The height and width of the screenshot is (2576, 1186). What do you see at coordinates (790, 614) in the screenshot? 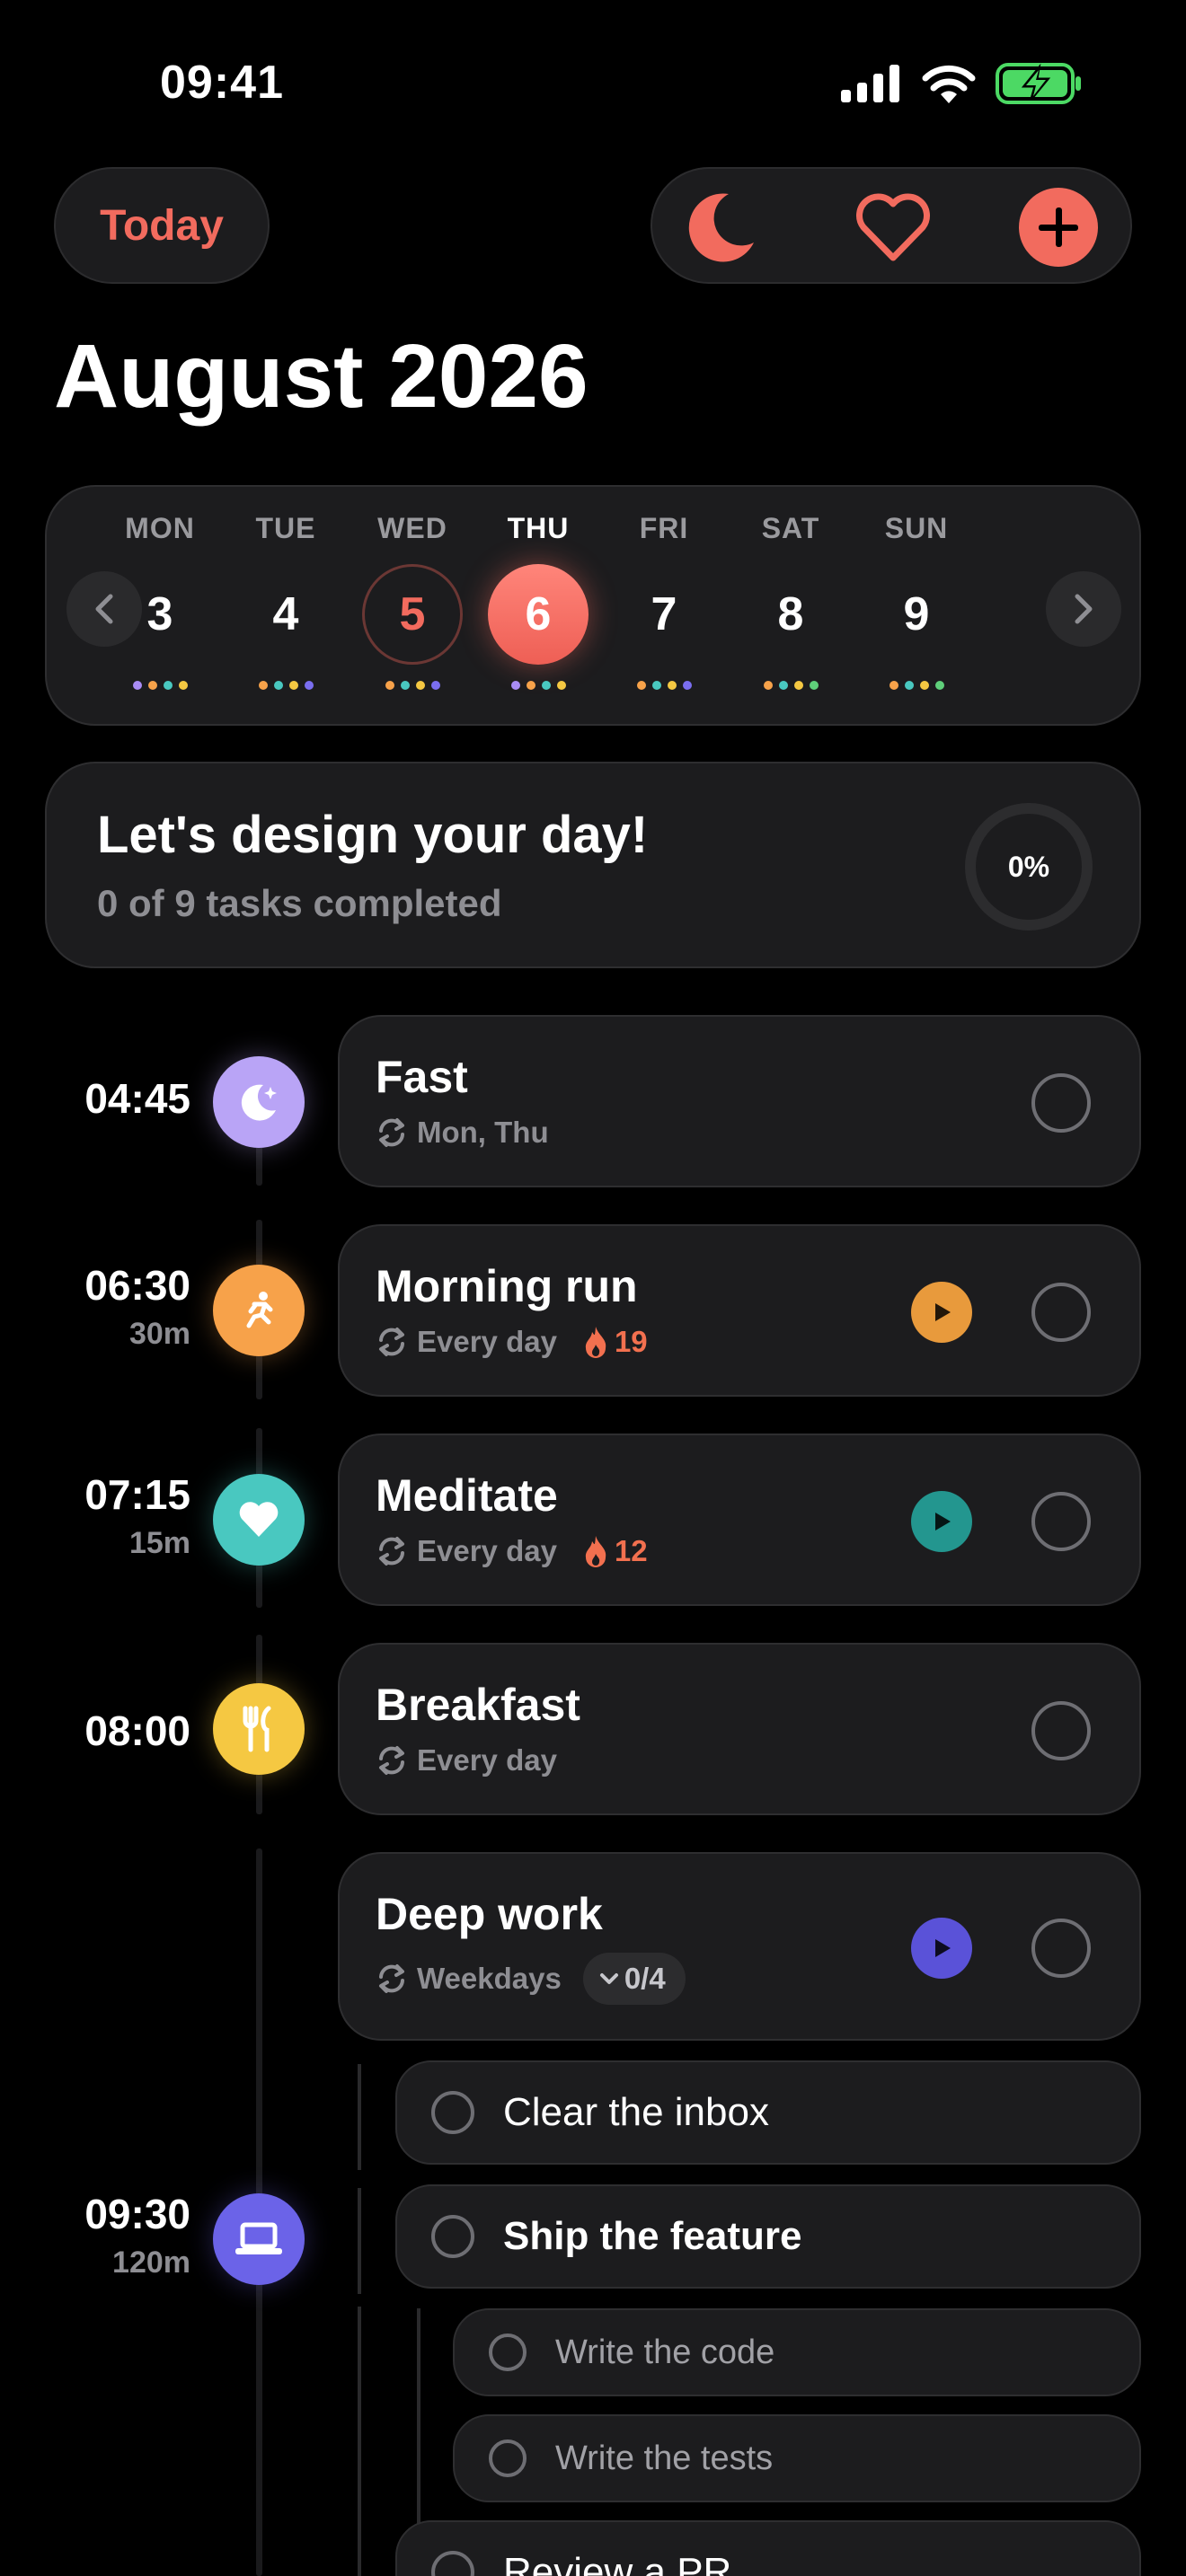
I see `day-number: 8` at bounding box center [790, 614].